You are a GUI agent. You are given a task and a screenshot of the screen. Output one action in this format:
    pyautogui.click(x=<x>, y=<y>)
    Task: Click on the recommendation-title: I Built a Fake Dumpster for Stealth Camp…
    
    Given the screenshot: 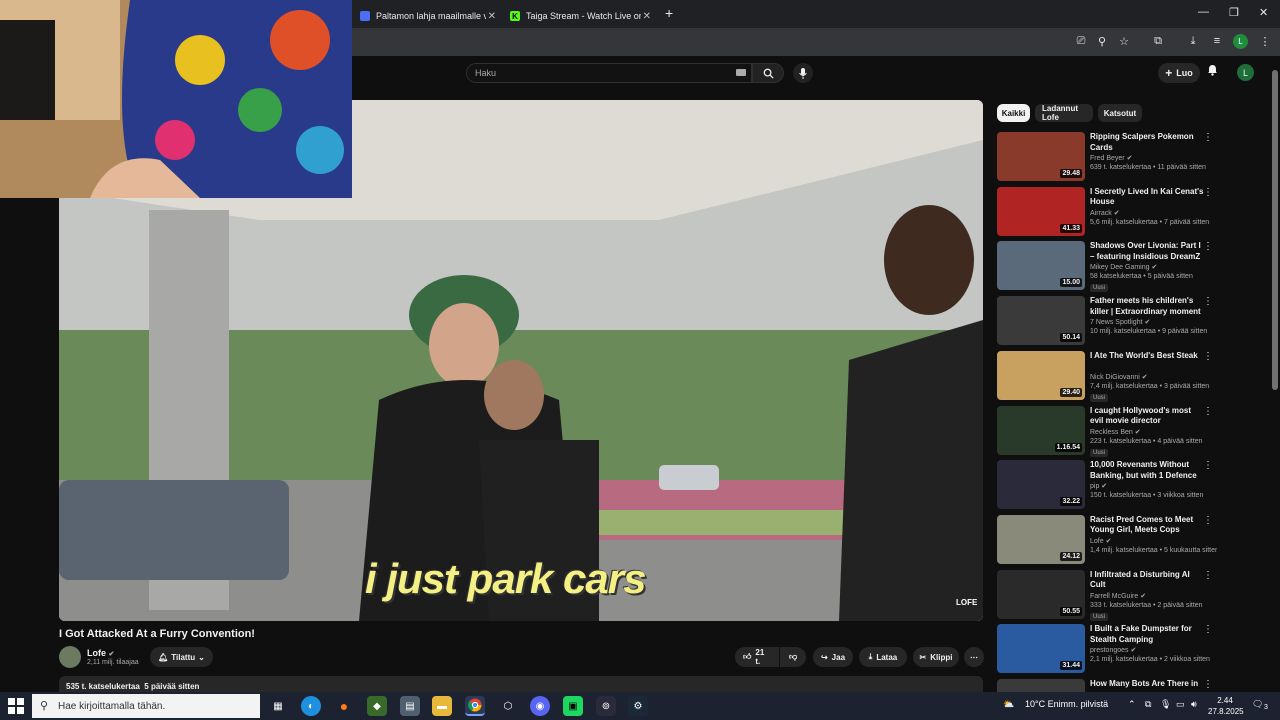 What is the action you would take?
    pyautogui.click(x=1147, y=634)
    